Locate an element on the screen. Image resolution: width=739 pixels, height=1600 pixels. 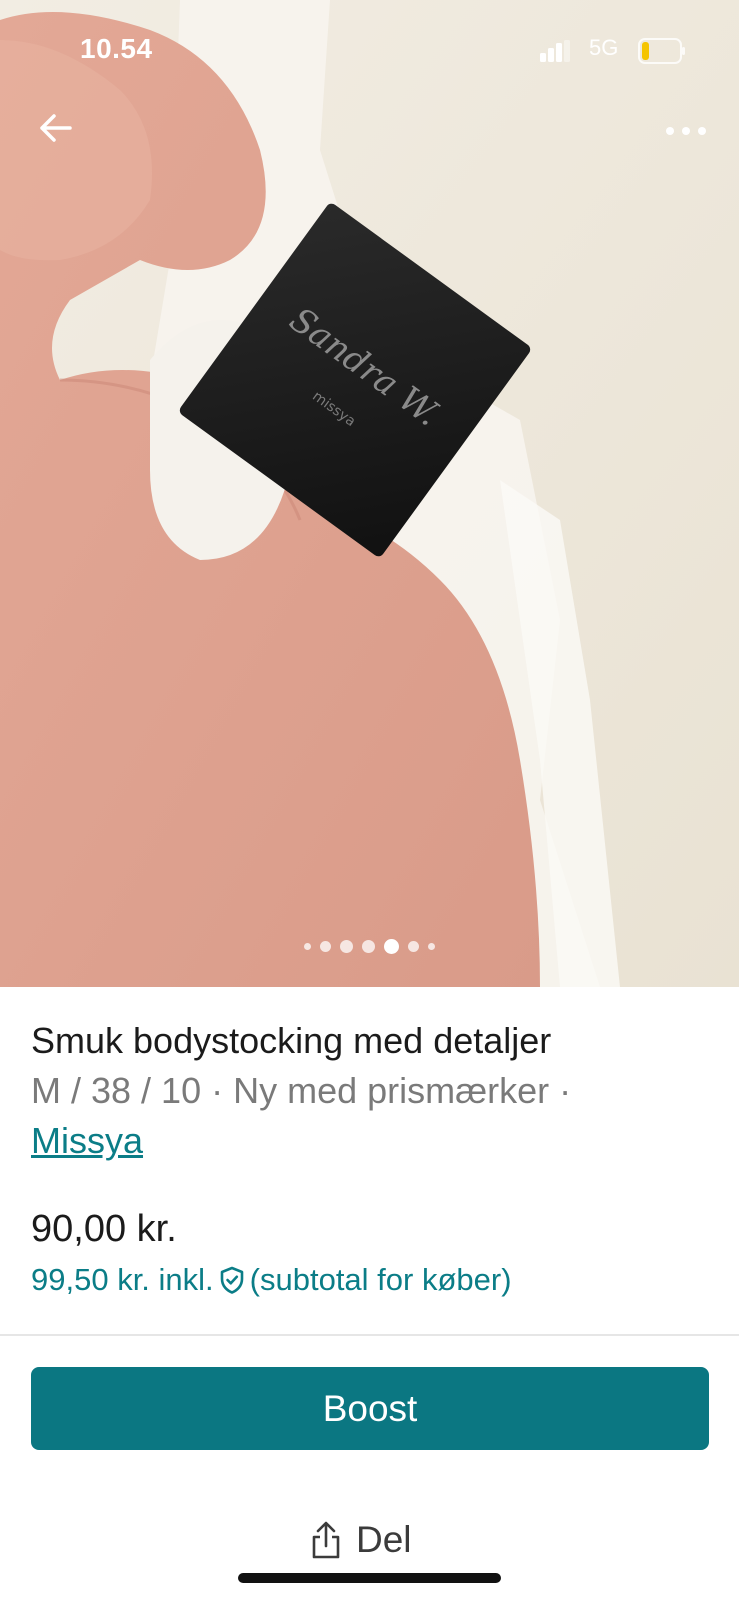
divider is located at coordinates (369, 1335).